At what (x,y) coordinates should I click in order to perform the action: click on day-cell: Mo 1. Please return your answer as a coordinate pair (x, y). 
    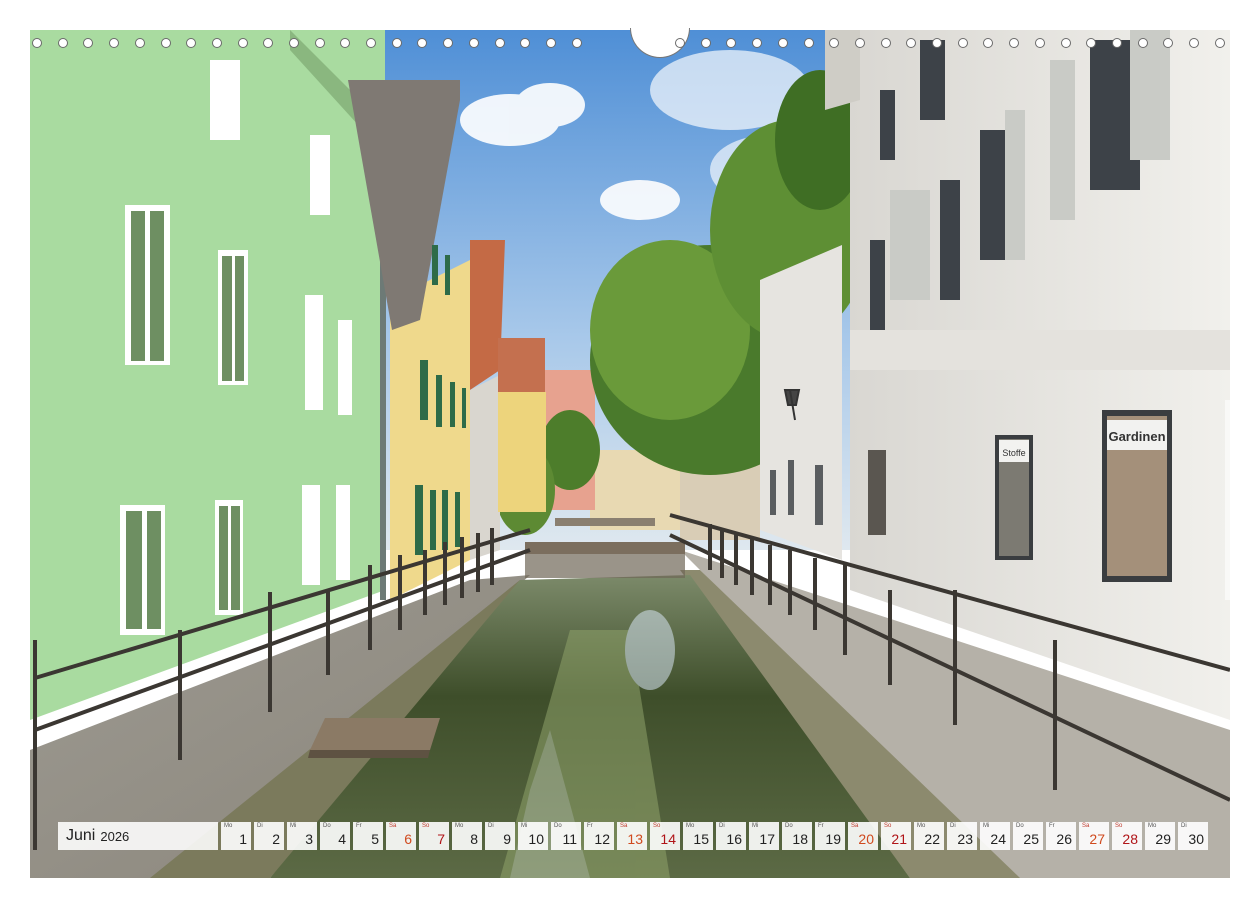
    Looking at the image, I should click on (236, 836).